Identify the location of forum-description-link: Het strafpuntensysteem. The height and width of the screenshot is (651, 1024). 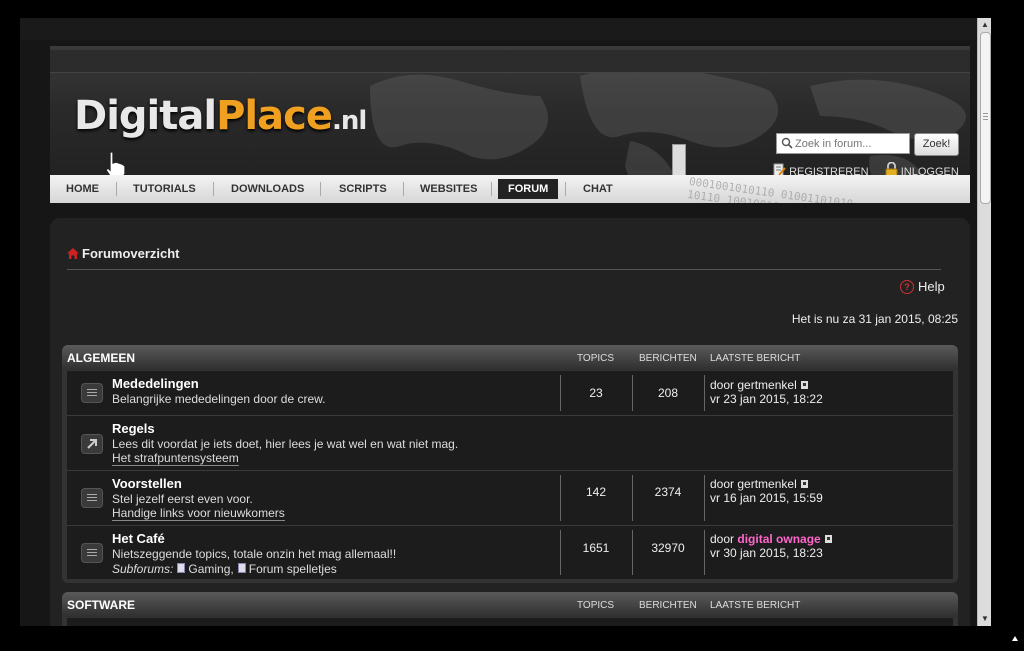
(175, 459).